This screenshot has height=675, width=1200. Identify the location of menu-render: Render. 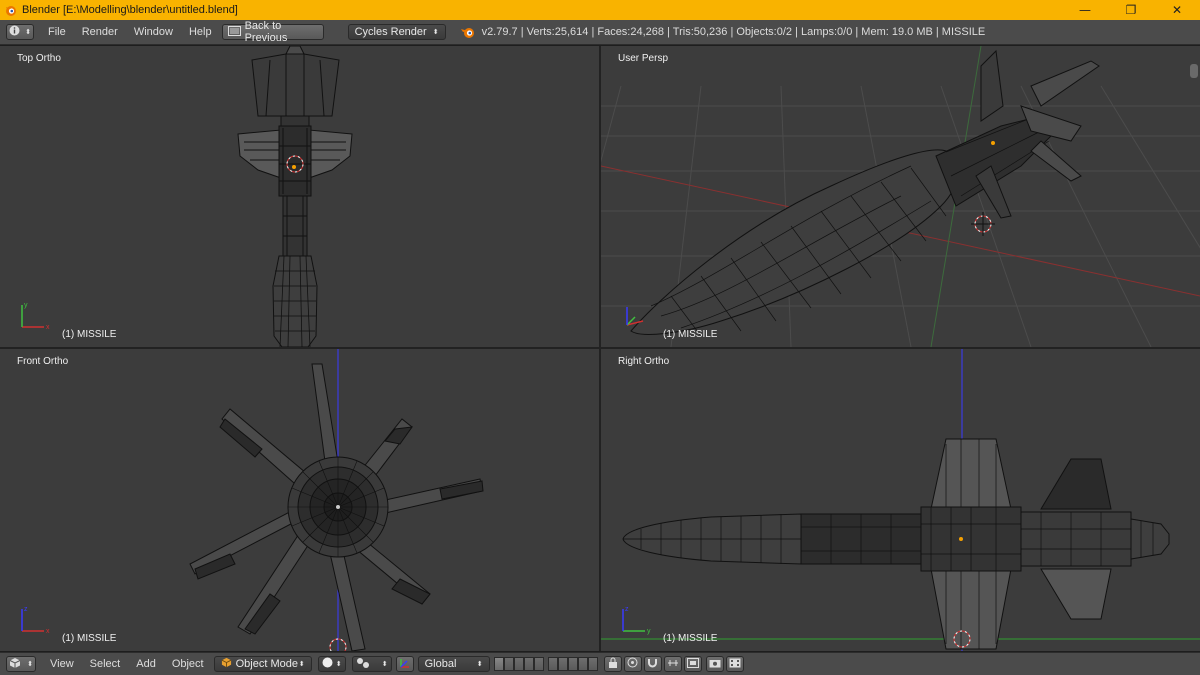
(100, 32).